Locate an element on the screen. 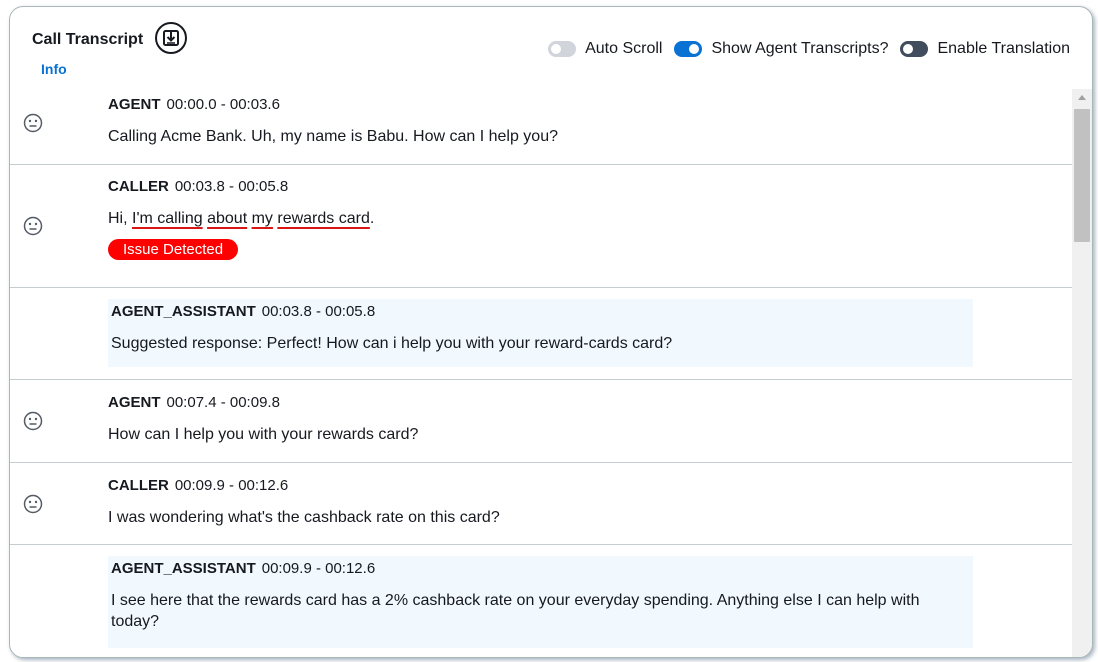 The height and width of the screenshot is (662, 1098). enable-translation-toggle: Enable Translation is located at coordinates (985, 49).